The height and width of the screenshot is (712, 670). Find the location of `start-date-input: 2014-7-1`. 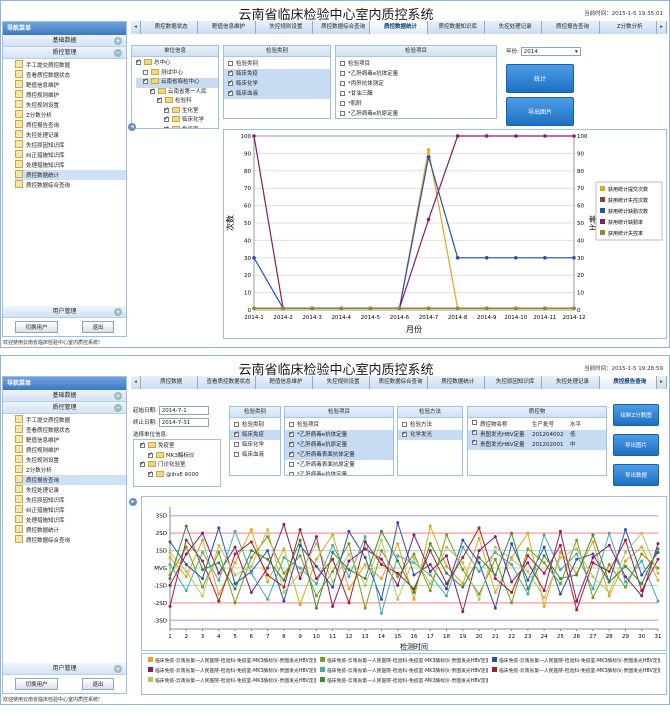

start-date-input: 2014-7-1 is located at coordinates (183, 410).